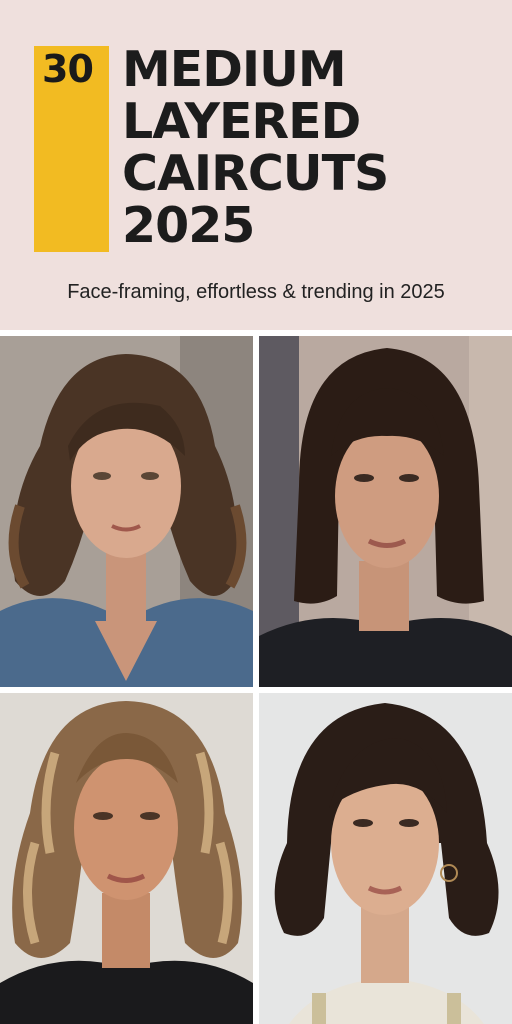  Describe the element at coordinates (234, 69) in the screenshot. I see `title-line: MEDIUM` at that location.